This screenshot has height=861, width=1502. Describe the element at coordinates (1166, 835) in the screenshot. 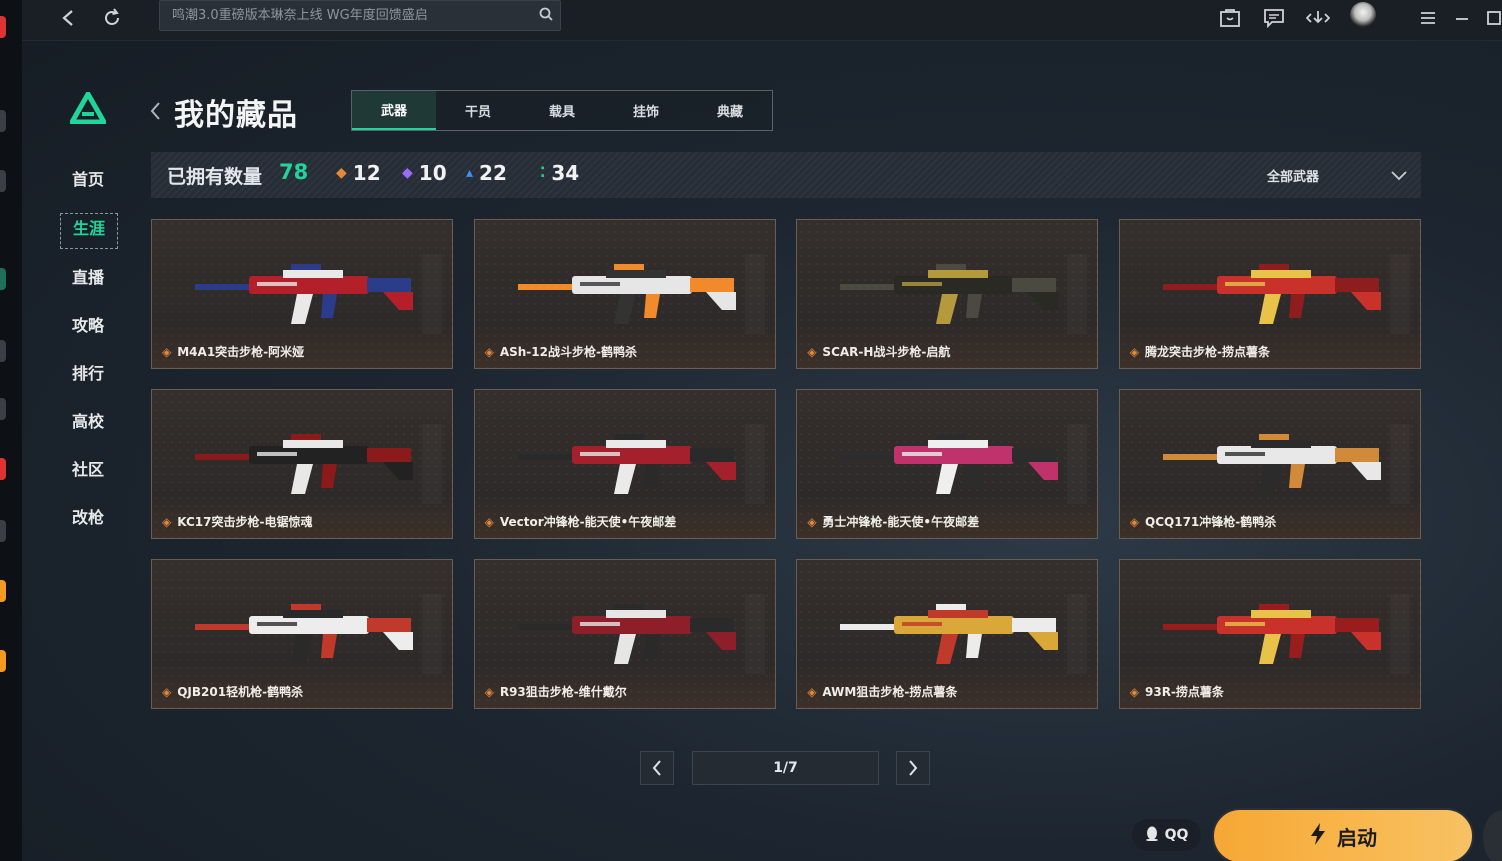

I see `qq-button: QQ` at that location.